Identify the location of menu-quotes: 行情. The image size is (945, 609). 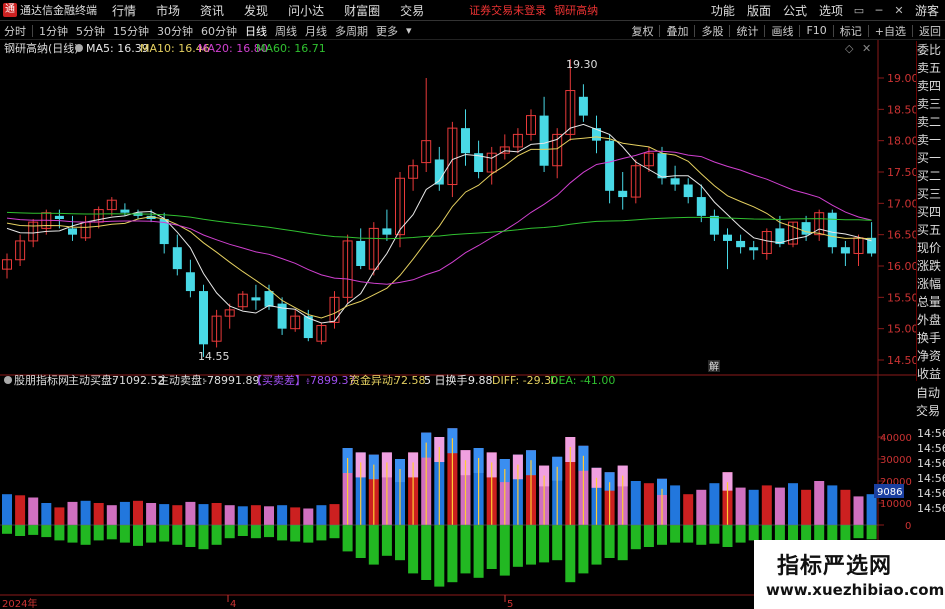
(124, 10).